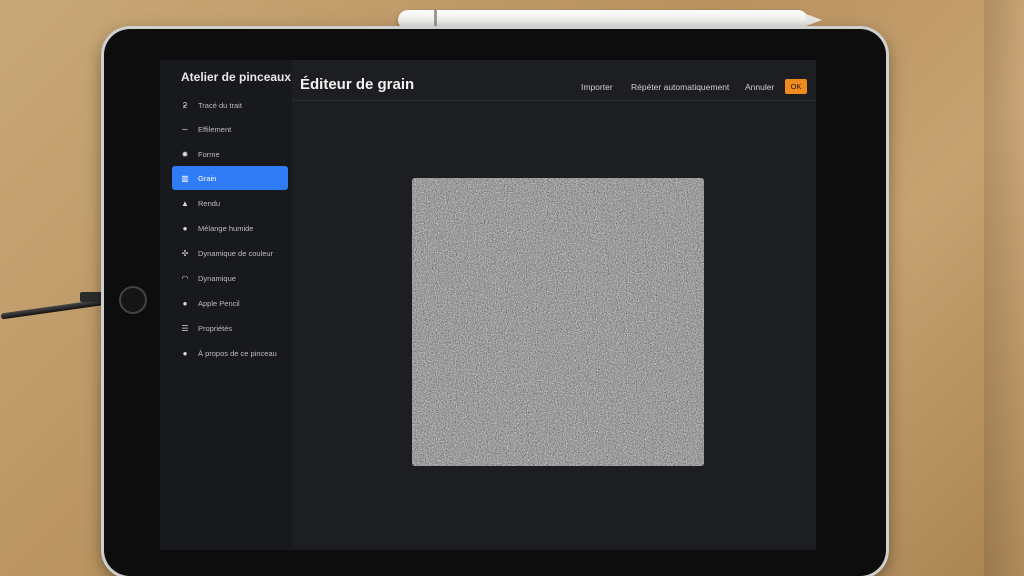 This screenshot has width=1024, height=576. I want to click on home-button, so click(133, 300).